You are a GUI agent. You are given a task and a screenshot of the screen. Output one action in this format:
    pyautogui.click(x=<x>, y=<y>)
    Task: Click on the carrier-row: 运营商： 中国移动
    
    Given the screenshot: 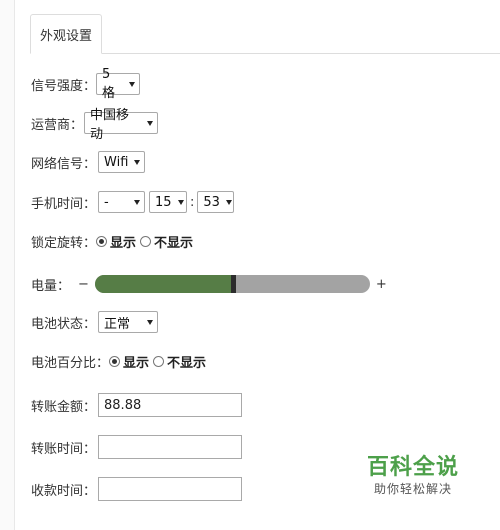 What is the action you would take?
    pyautogui.click(x=95, y=125)
    